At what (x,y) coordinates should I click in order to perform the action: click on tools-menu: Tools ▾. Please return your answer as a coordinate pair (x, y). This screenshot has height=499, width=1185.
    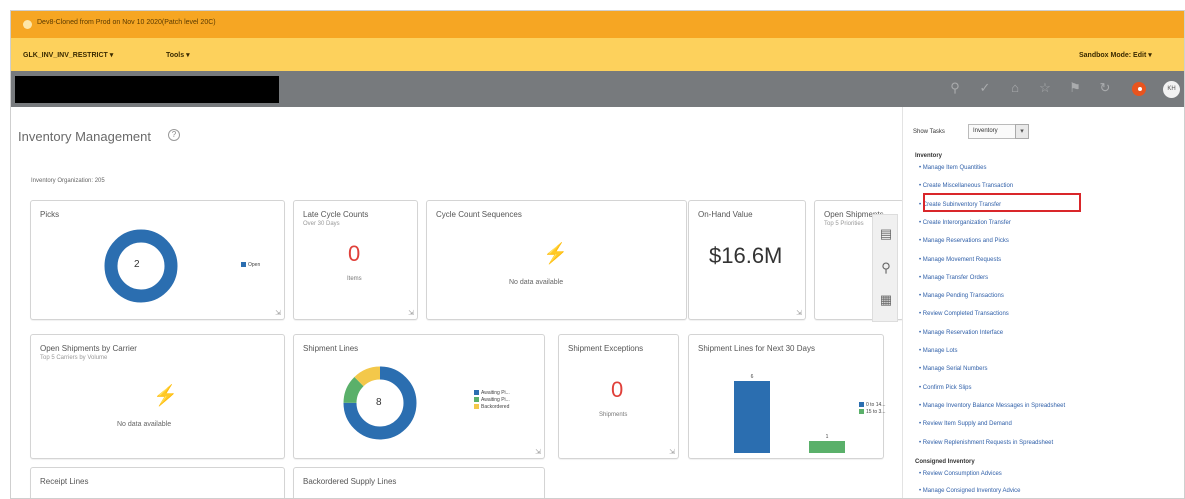
    Looking at the image, I should click on (178, 55).